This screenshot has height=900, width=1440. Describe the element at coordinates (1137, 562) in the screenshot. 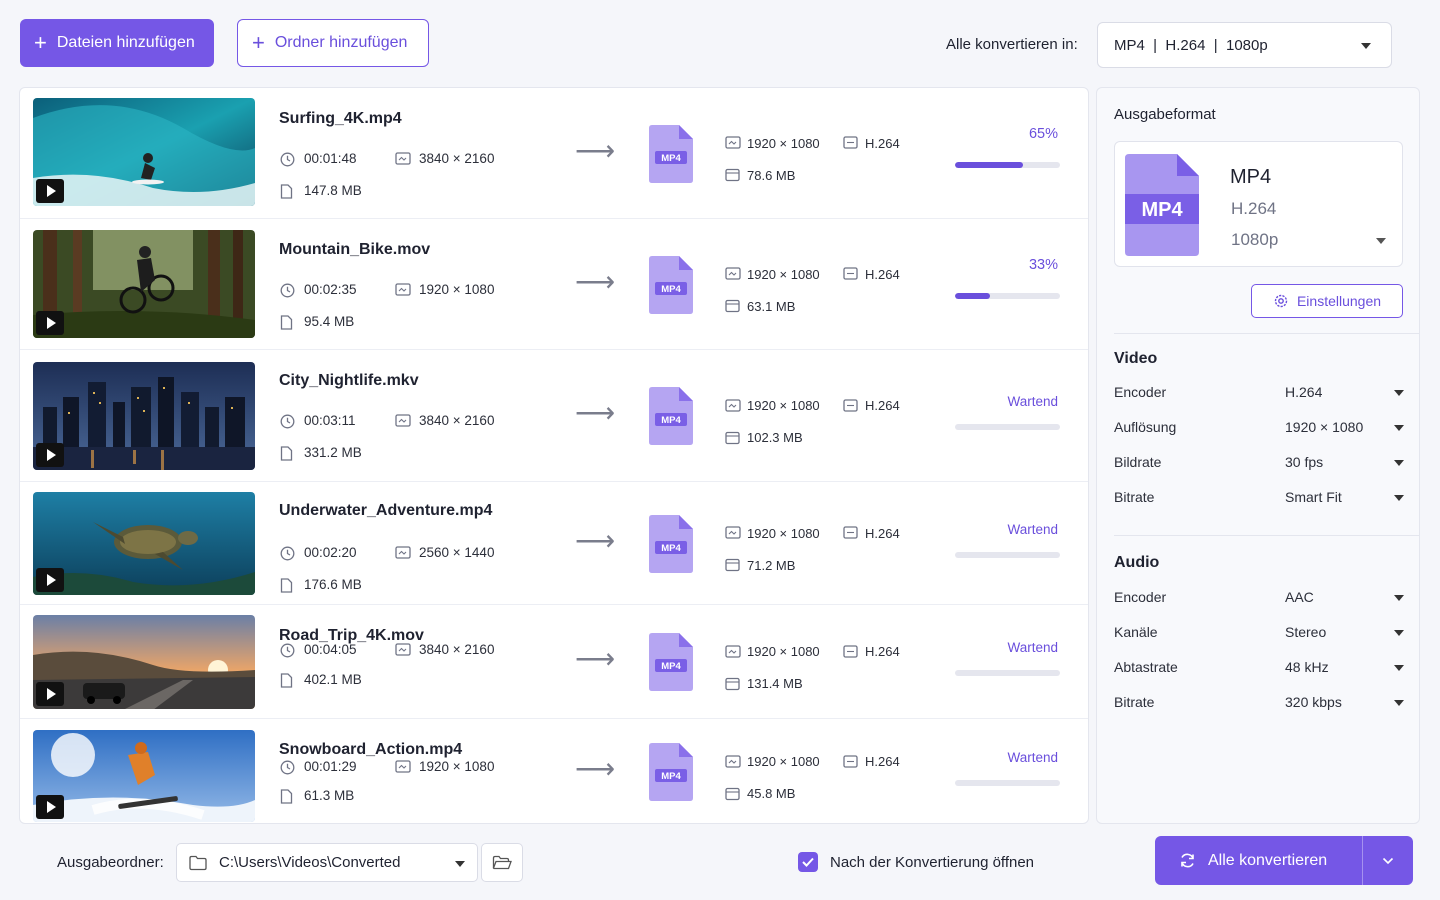

I see `audio-section-title: Audio` at that location.